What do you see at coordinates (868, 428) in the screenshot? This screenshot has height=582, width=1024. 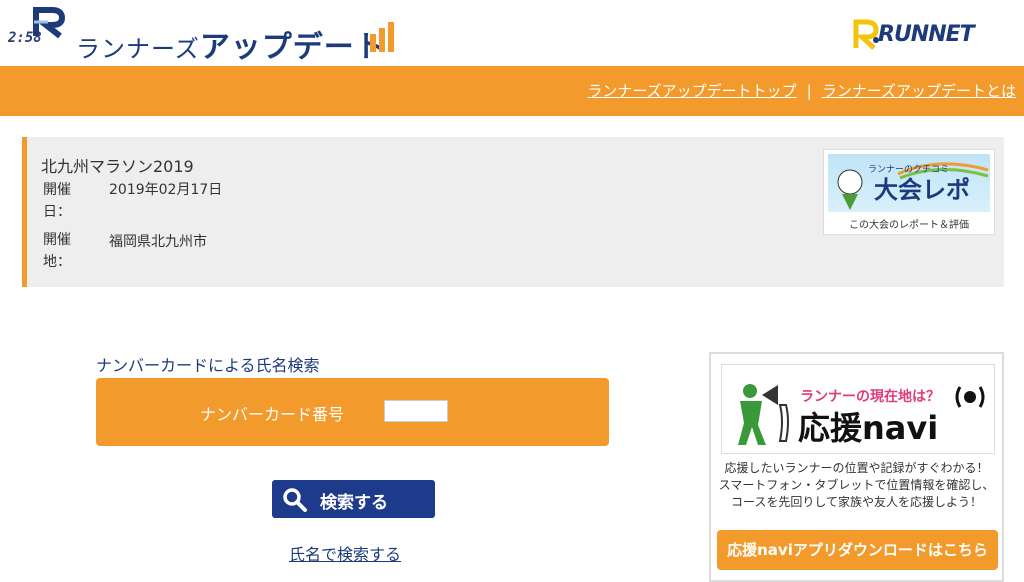 I see `navi-title: 応援navi` at bounding box center [868, 428].